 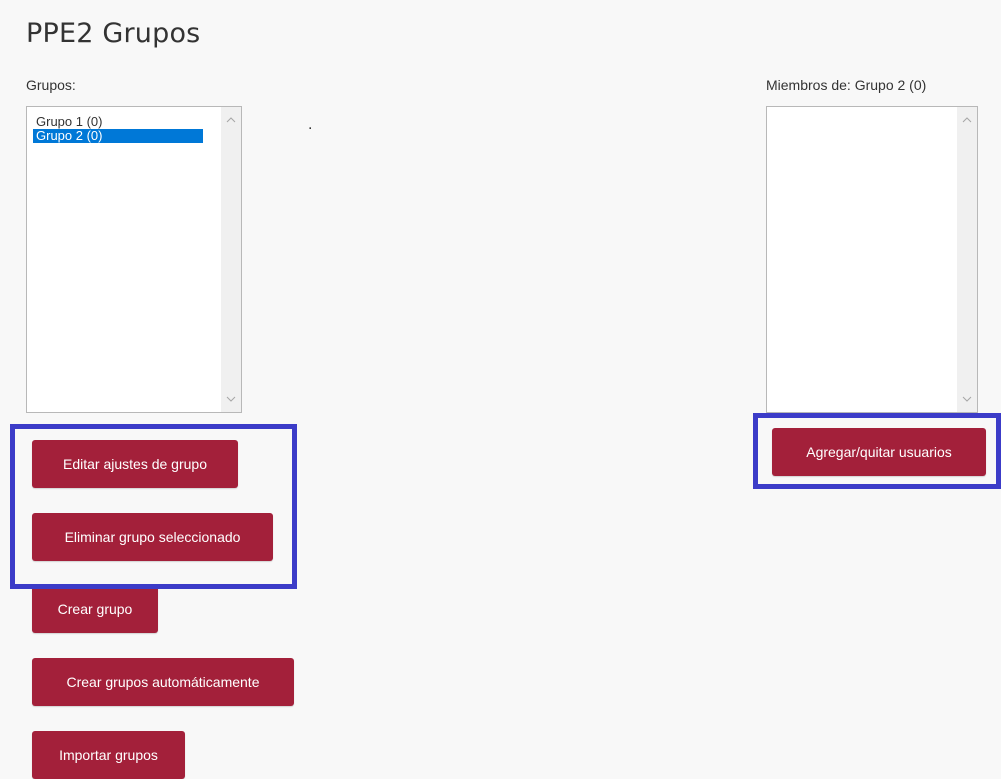 I want to click on groups-label: Grupos:, so click(x=51, y=85).